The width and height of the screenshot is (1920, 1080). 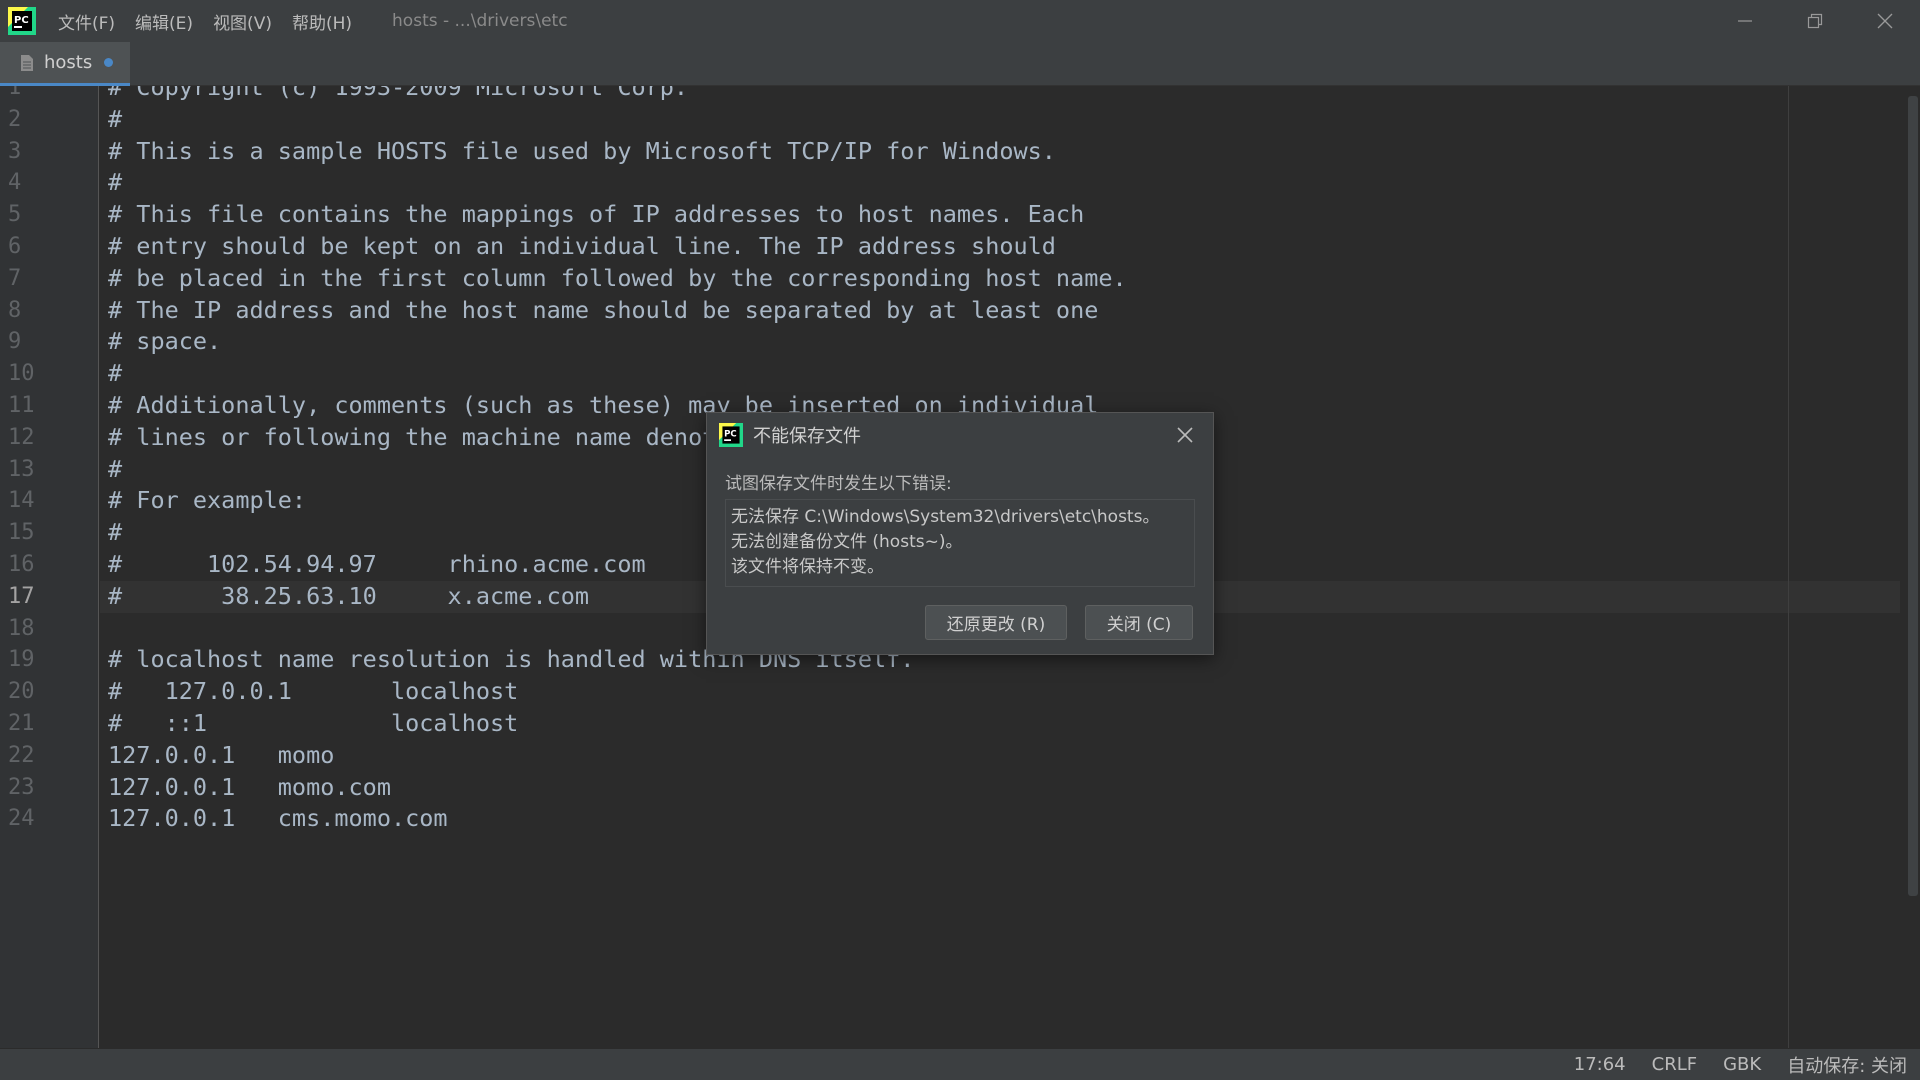 I want to click on line-number: 4, so click(x=15, y=183).